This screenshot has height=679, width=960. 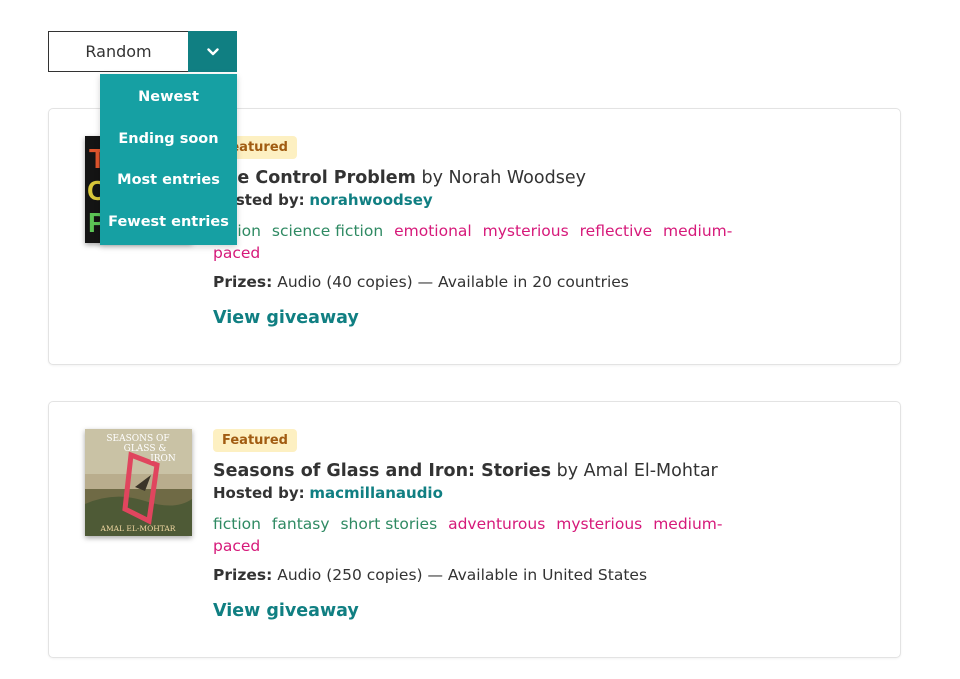 I want to click on host-link: macmillanaudio, so click(x=375, y=493).